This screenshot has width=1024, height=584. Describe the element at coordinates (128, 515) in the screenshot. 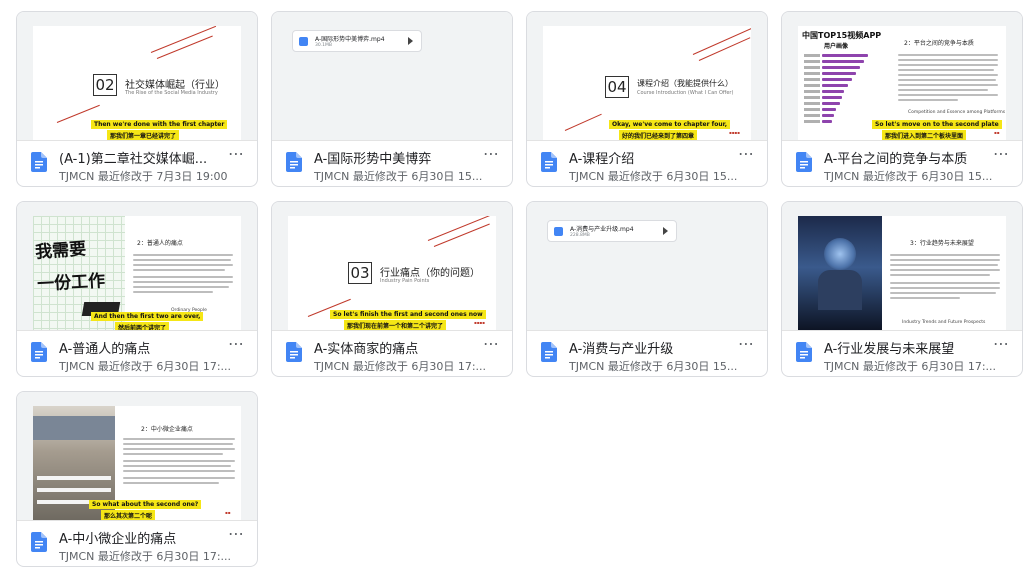

I see `caption-zh: 那么其次第二个呢` at that location.